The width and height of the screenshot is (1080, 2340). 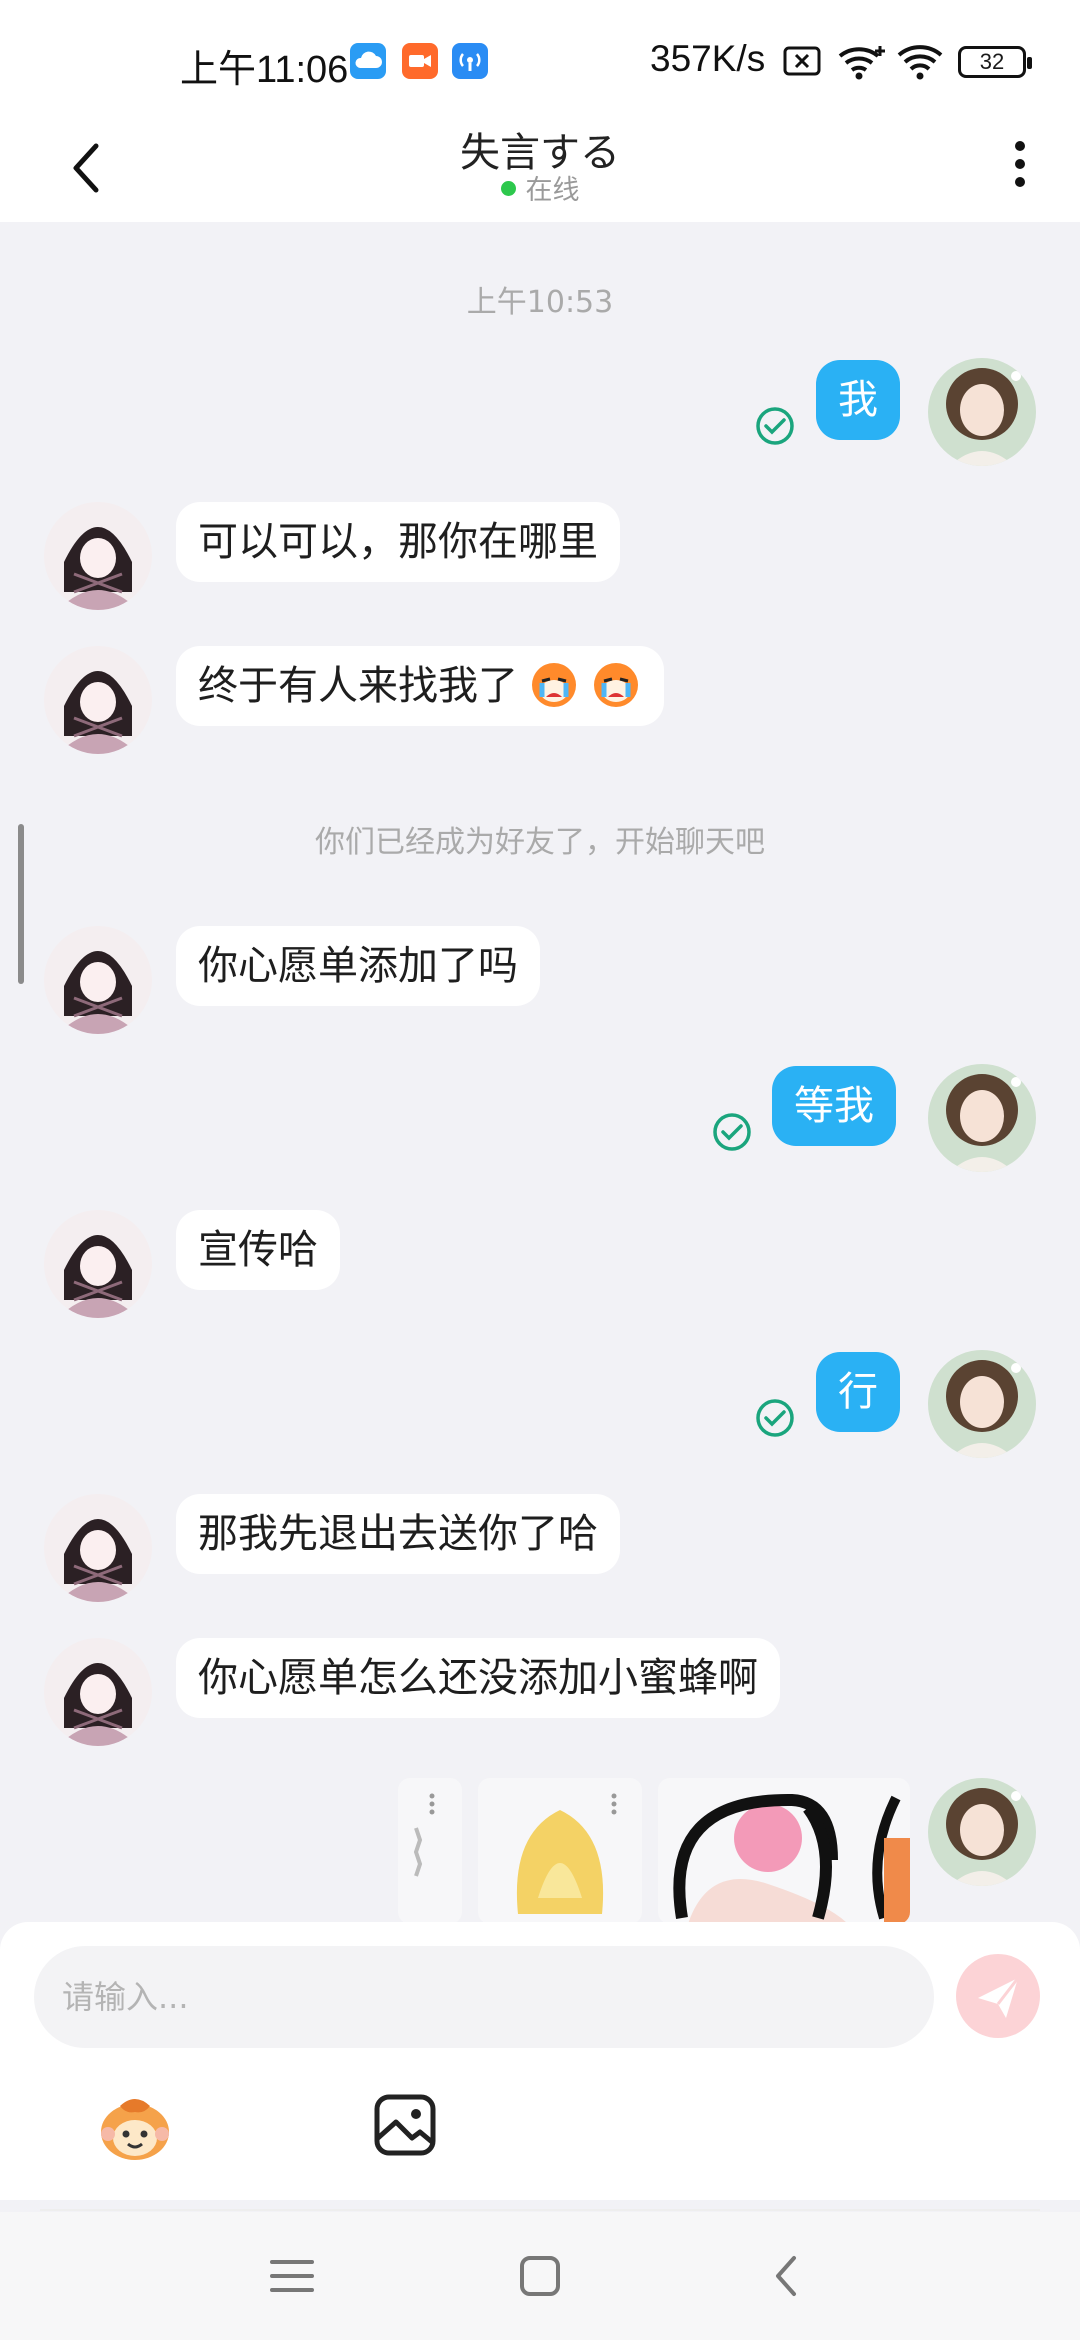 I want to click on back-icon, so click(x=786, y=2276).